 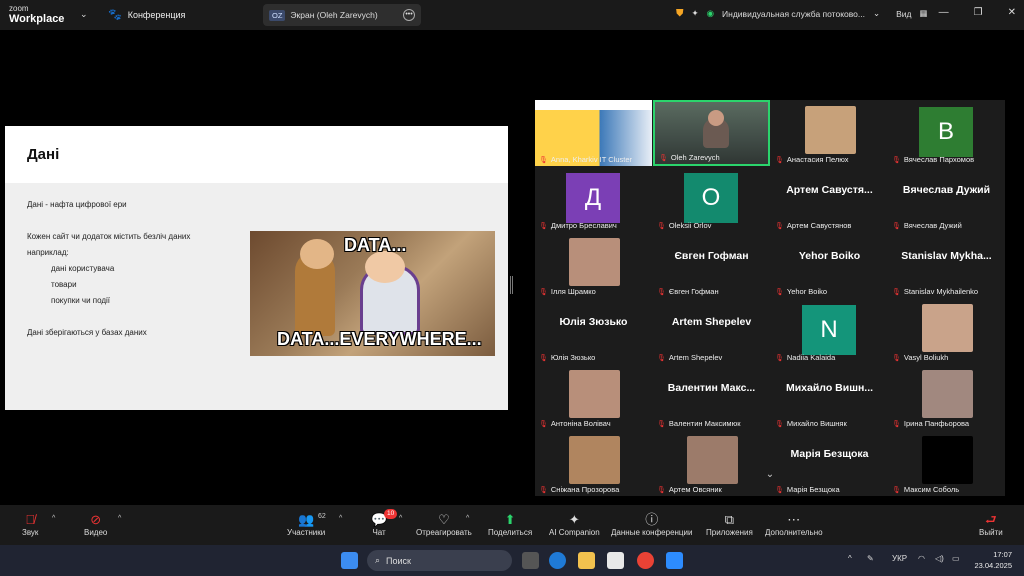 What do you see at coordinates (146, 14) in the screenshot?
I see `meeting-menu: 🐾 Конференция` at bounding box center [146, 14].